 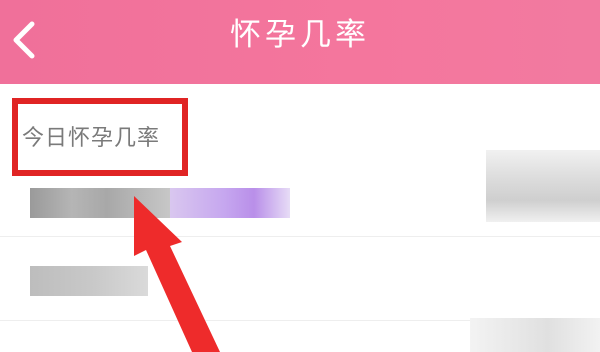 I want to click on divider, so click(x=300, y=236).